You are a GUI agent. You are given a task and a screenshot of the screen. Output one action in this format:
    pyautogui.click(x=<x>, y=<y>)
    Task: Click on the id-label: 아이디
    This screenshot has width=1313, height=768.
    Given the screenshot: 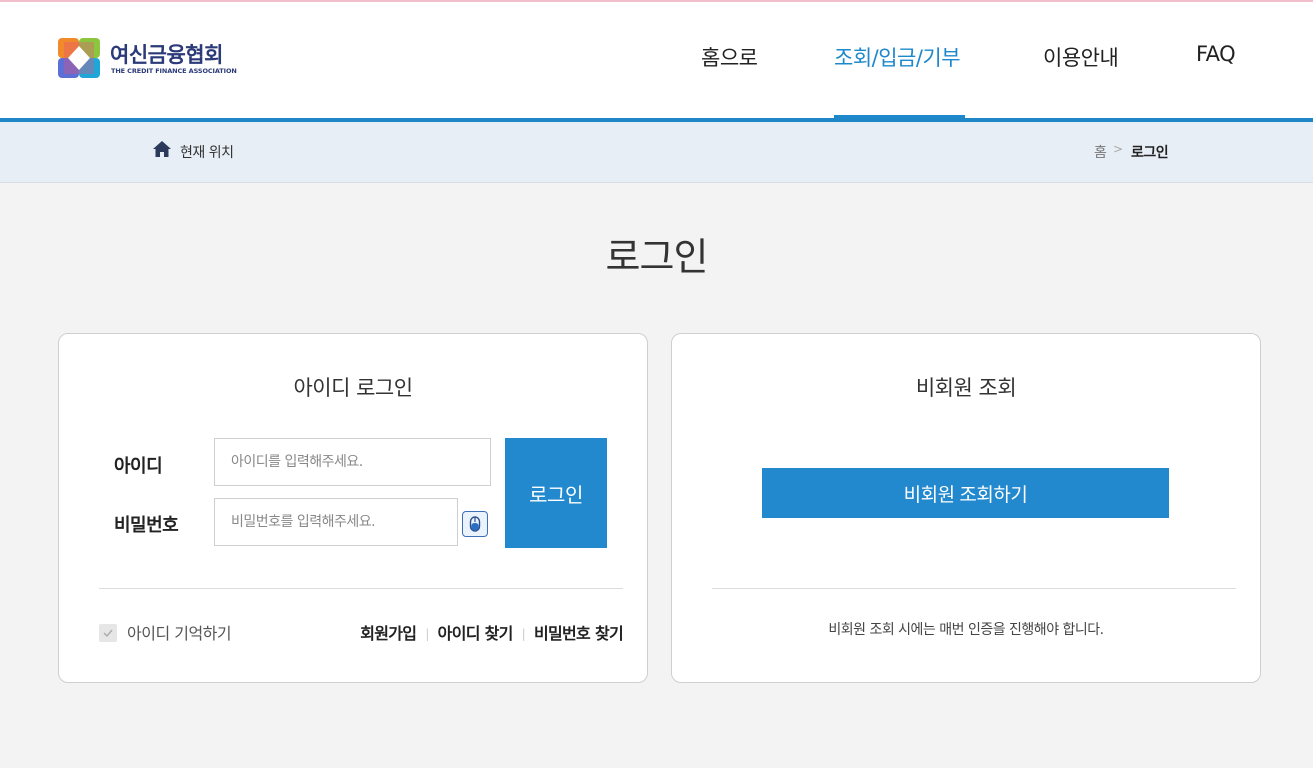 What is the action you would take?
    pyautogui.click(x=138, y=466)
    